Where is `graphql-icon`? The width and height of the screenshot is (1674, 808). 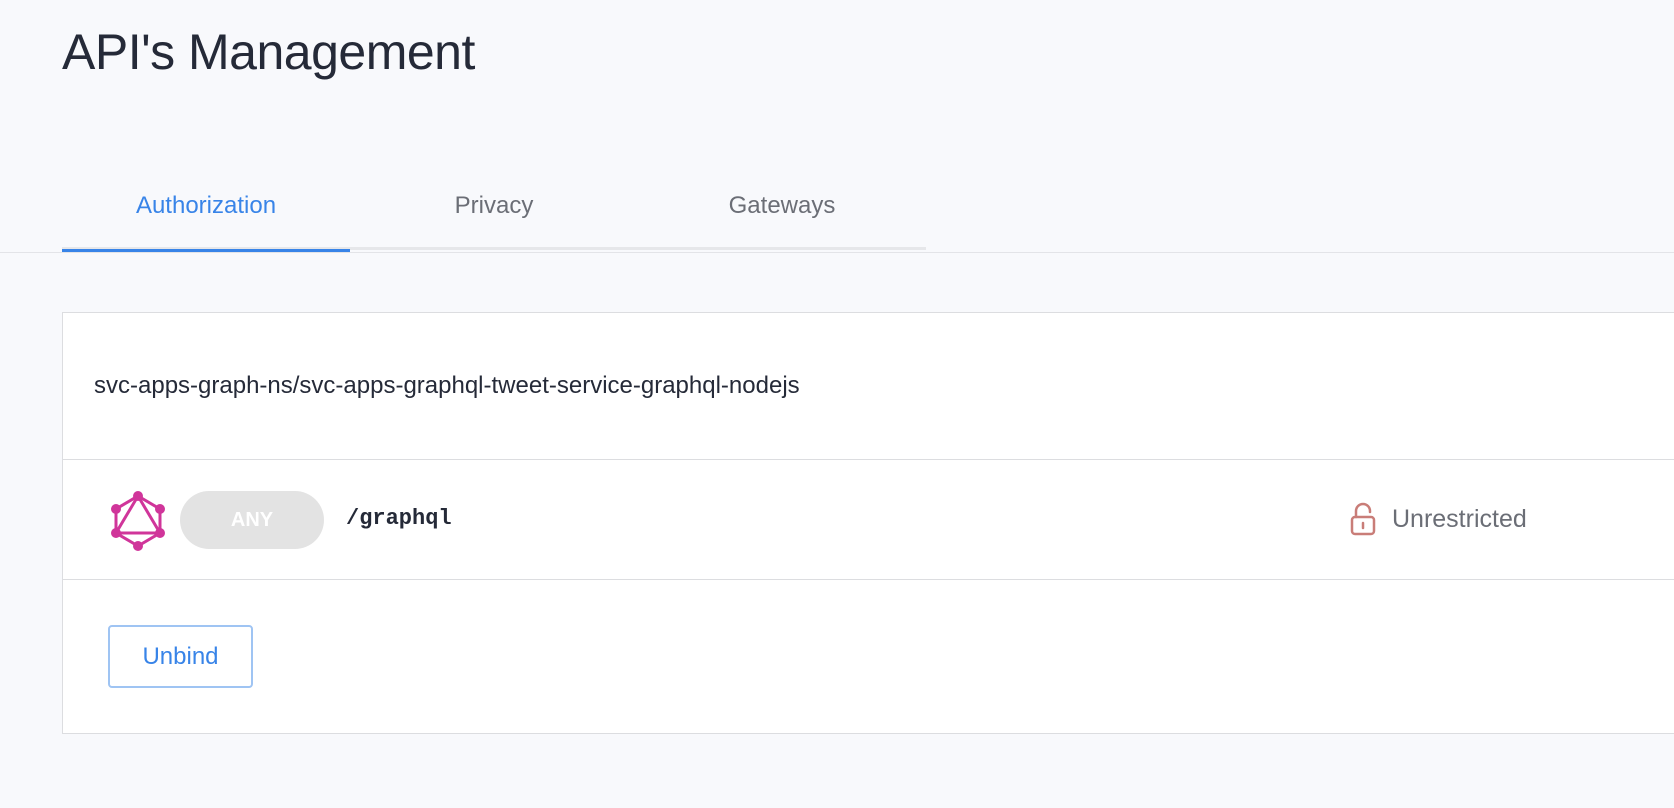 graphql-icon is located at coordinates (138, 521).